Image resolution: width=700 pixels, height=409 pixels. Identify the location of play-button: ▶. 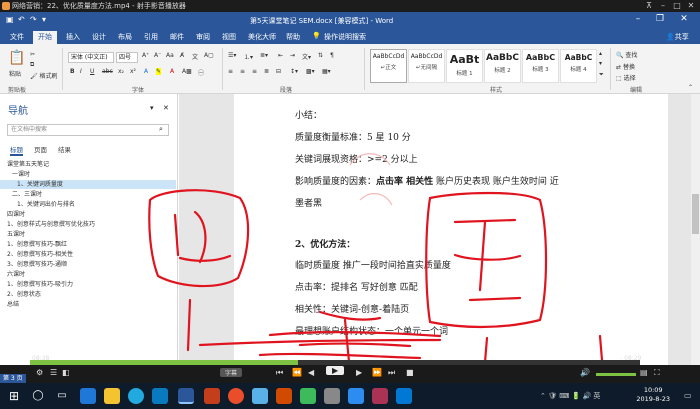
(335, 370).